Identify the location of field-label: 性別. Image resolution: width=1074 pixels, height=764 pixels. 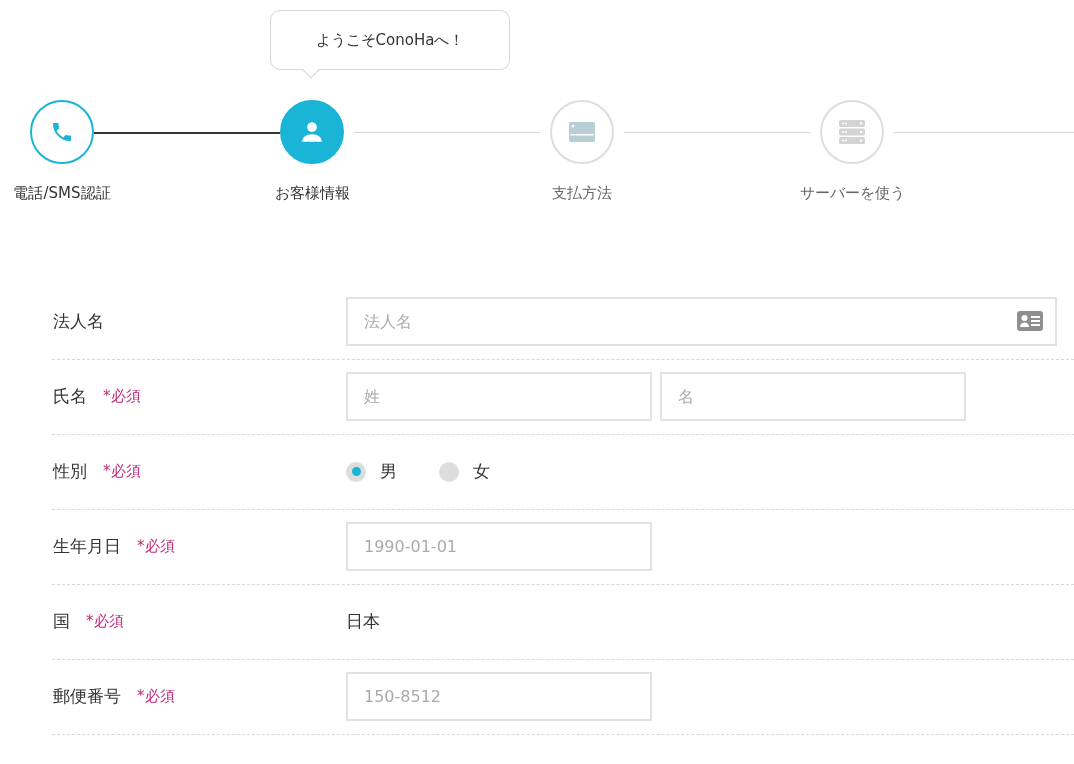
(70, 471).